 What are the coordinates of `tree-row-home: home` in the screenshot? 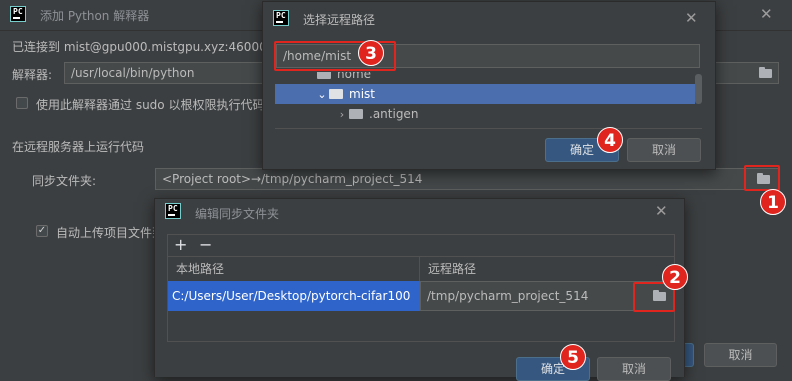 It's located at (488, 78).